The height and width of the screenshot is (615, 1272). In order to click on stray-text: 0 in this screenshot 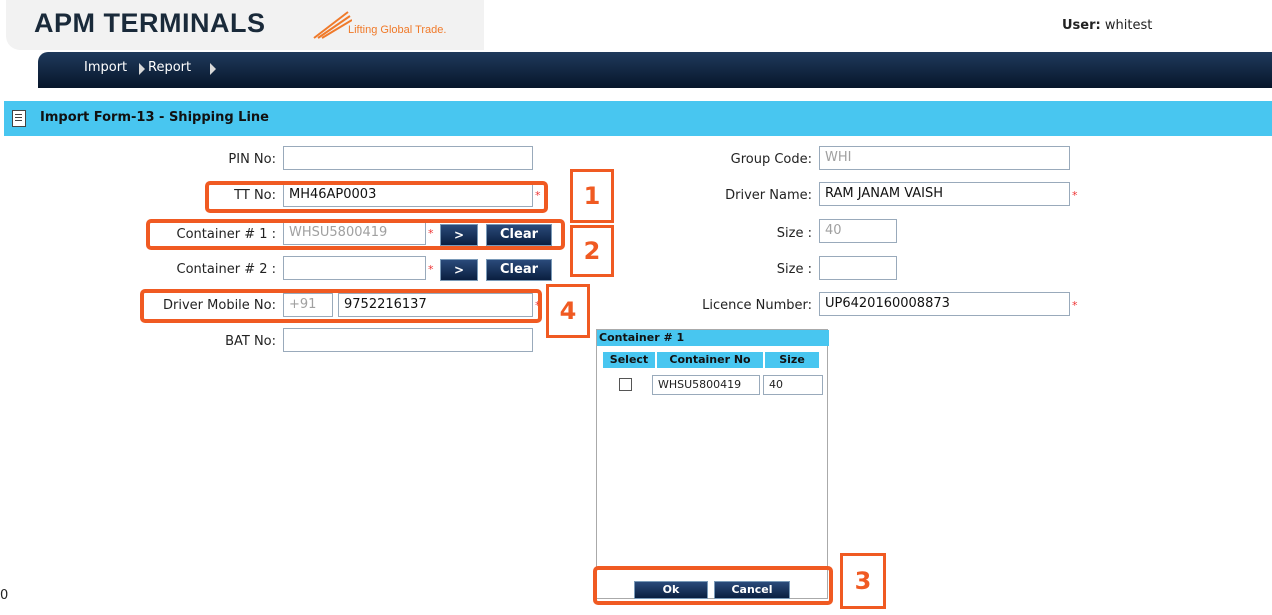, I will do `click(4, 595)`.